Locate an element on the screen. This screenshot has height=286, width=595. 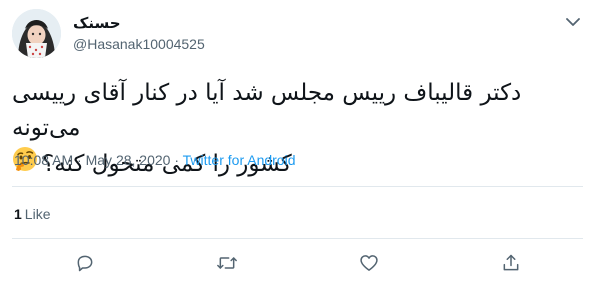
tweet-source-link: Twitter for Android is located at coordinates (239, 160).